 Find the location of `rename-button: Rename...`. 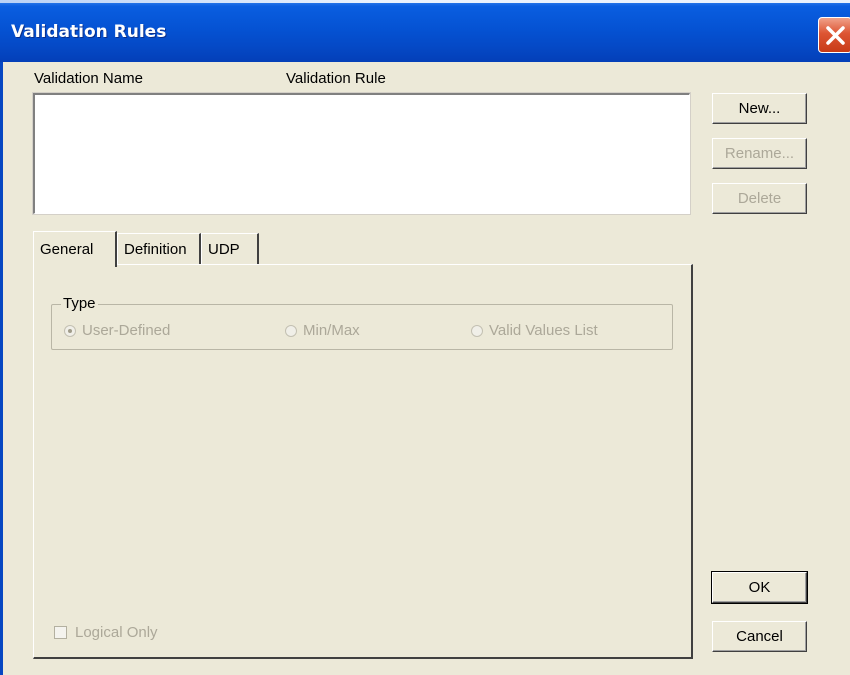

rename-button: Rename... is located at coordinates (759, 153).